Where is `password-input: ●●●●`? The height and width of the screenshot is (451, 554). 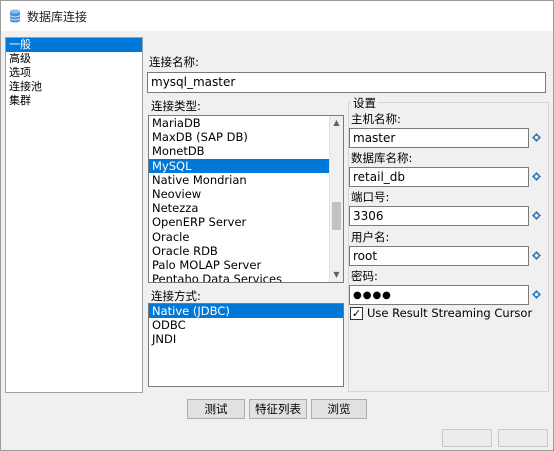 password-input: ●●●● is located at coordinates (439, 295).